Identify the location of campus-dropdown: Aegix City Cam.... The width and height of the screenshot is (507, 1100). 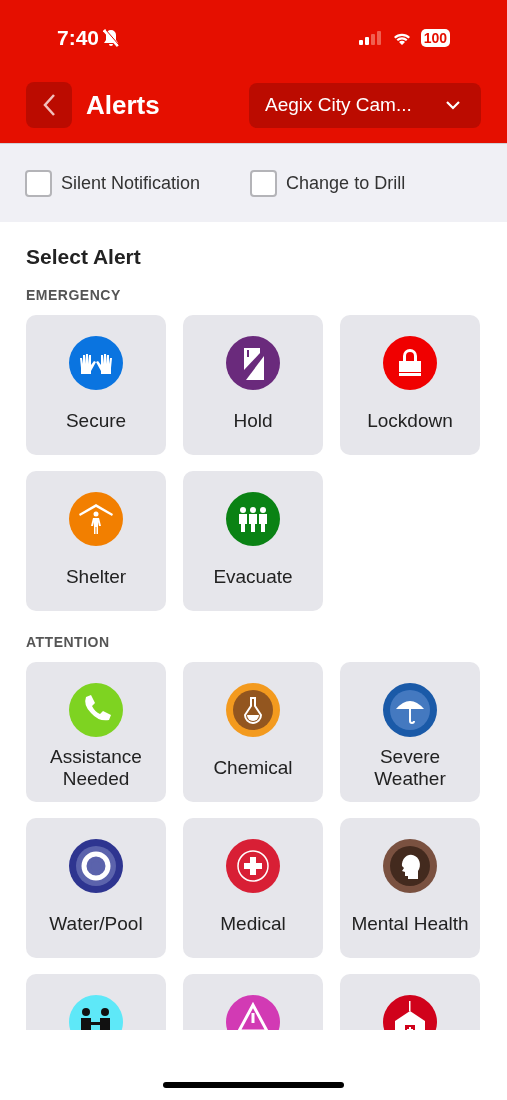
(365, 105).